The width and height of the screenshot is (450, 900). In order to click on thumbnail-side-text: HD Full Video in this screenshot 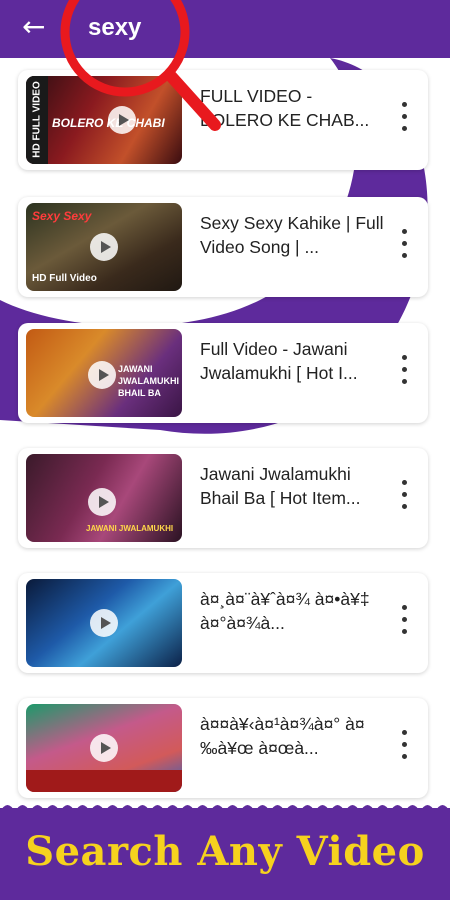, I will do `click(64, 278)`.